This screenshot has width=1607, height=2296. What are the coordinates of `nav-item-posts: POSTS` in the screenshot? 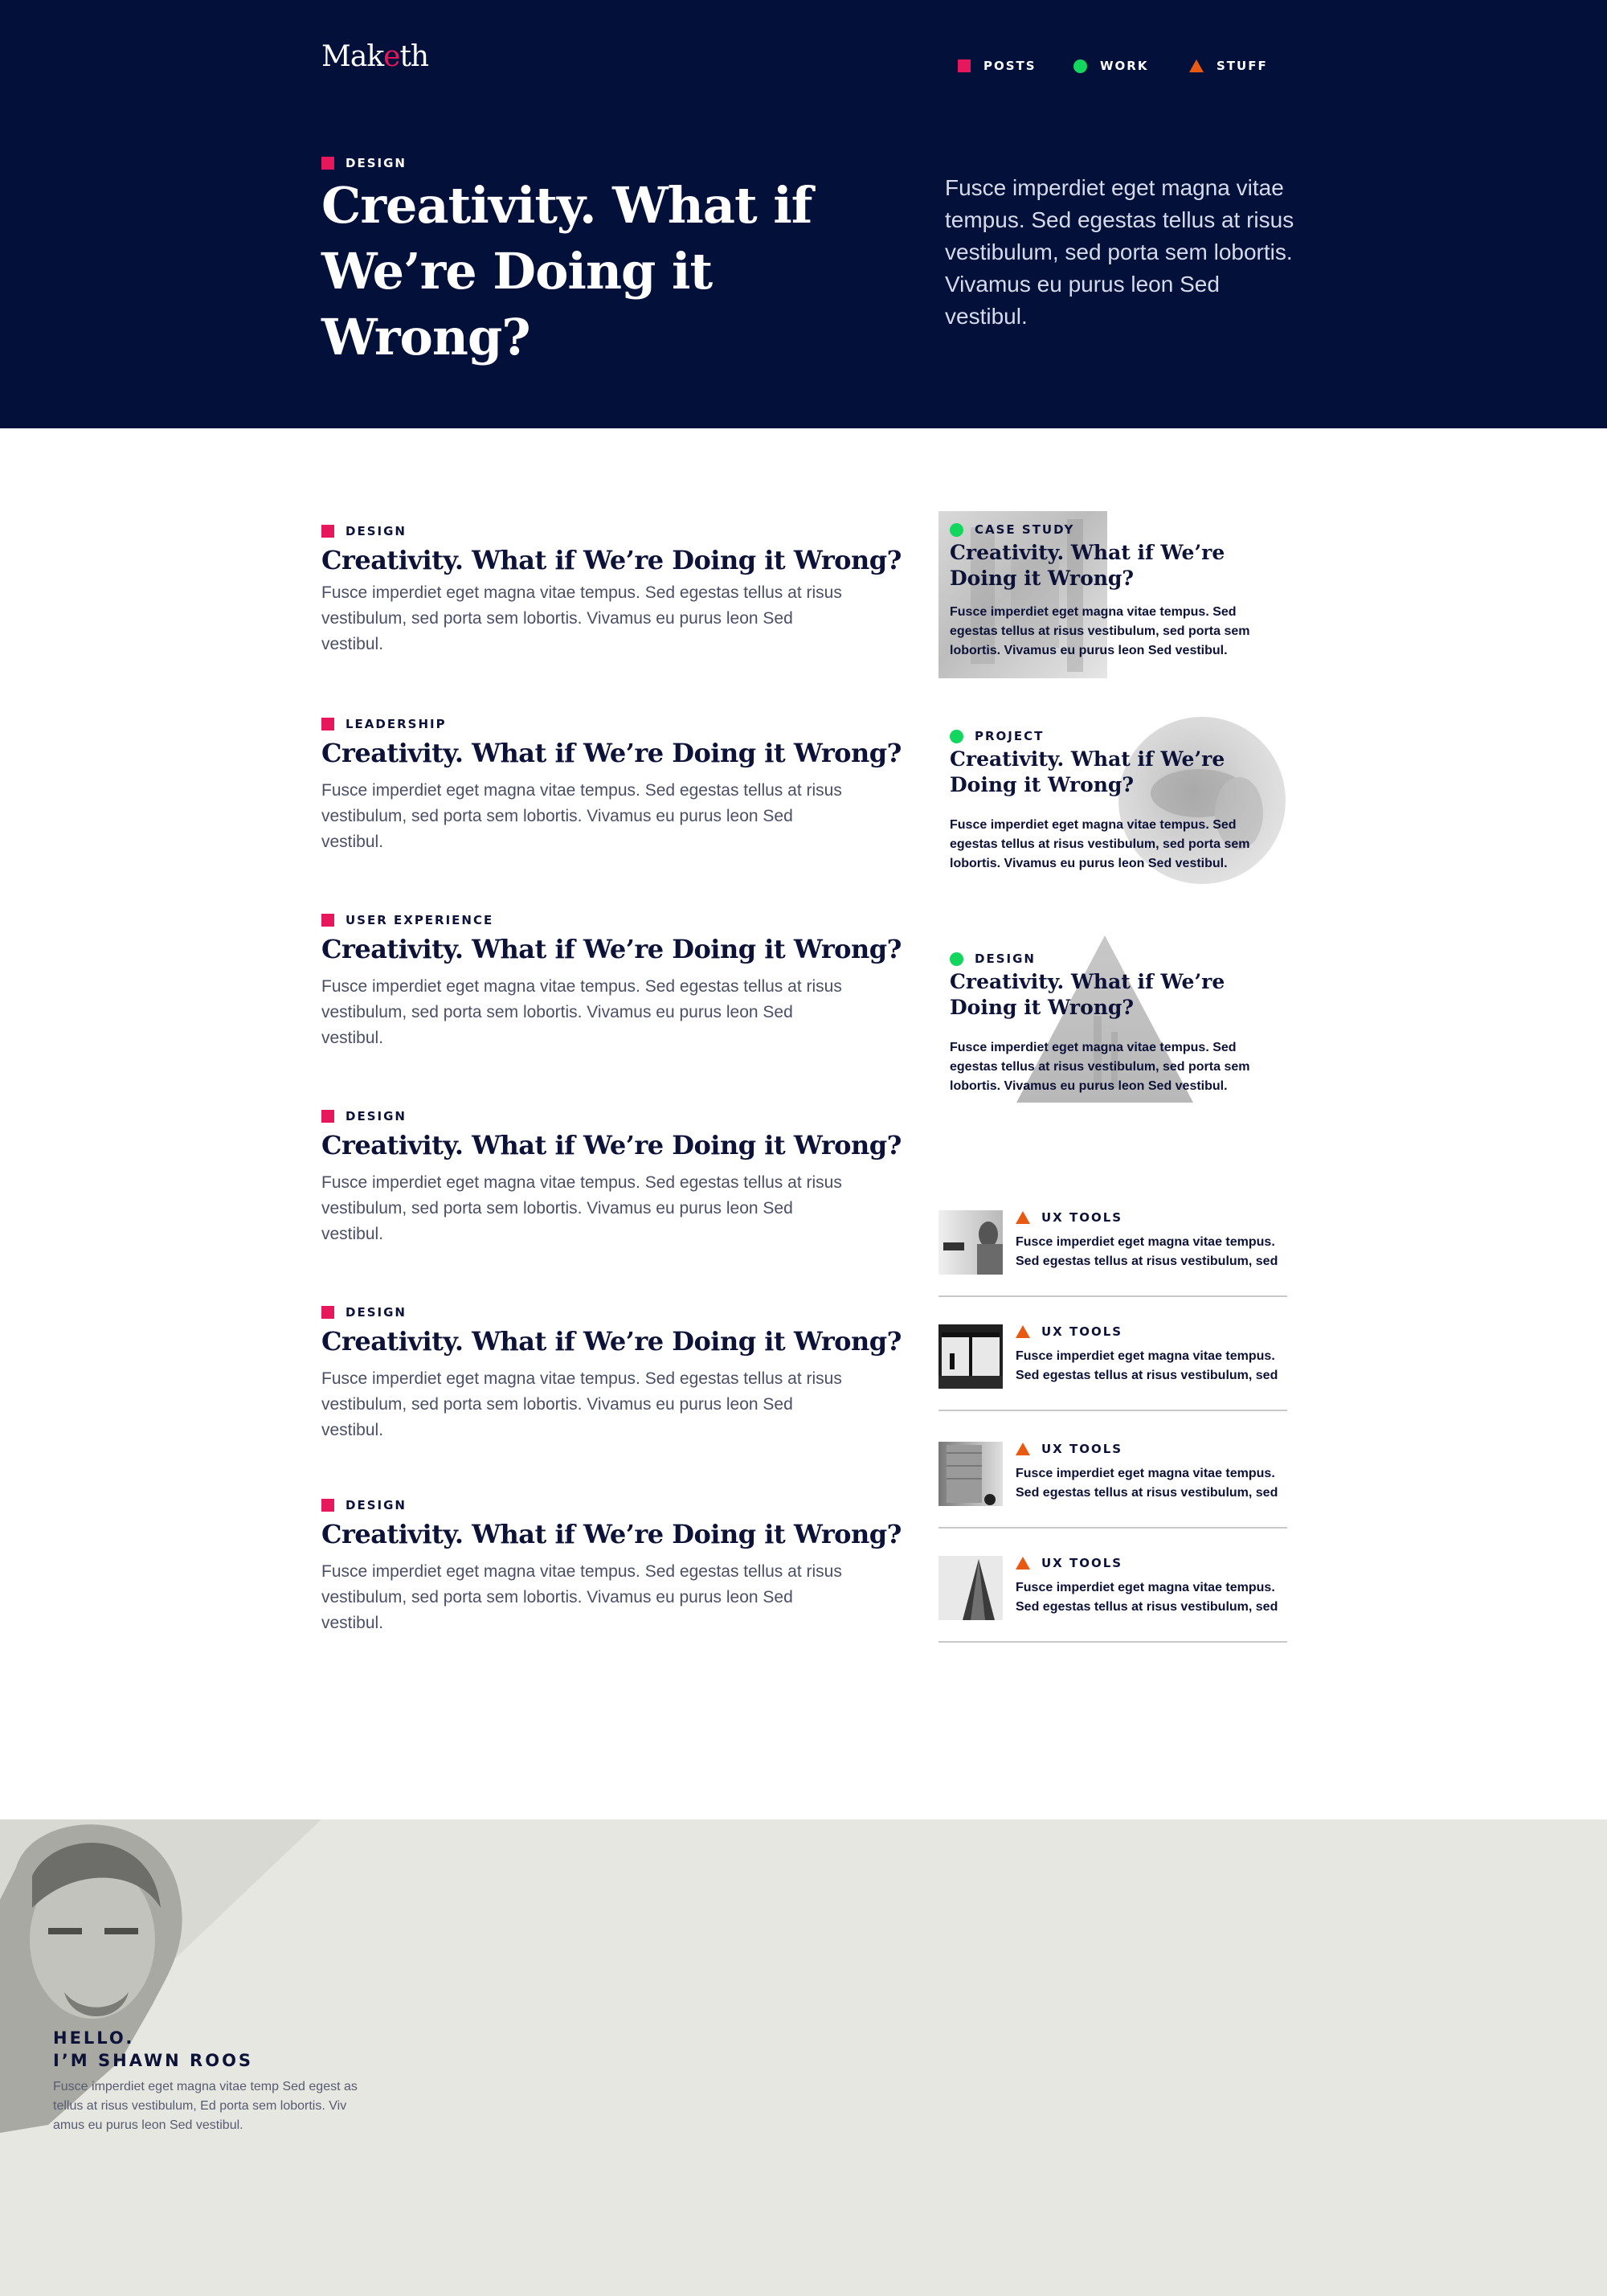 It's located at (998, 66).